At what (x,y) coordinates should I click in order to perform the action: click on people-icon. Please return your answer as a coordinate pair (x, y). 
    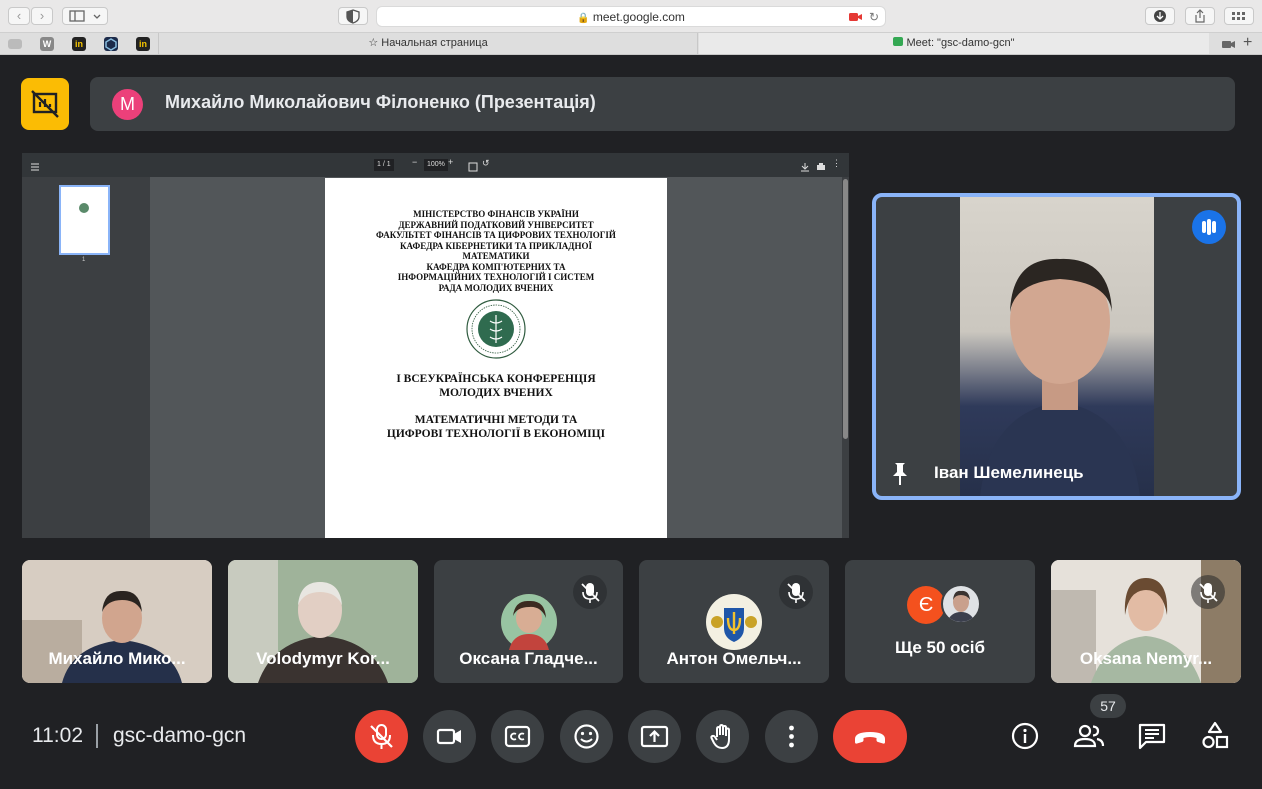
    Looking at the image, I should click on (1089, 736).